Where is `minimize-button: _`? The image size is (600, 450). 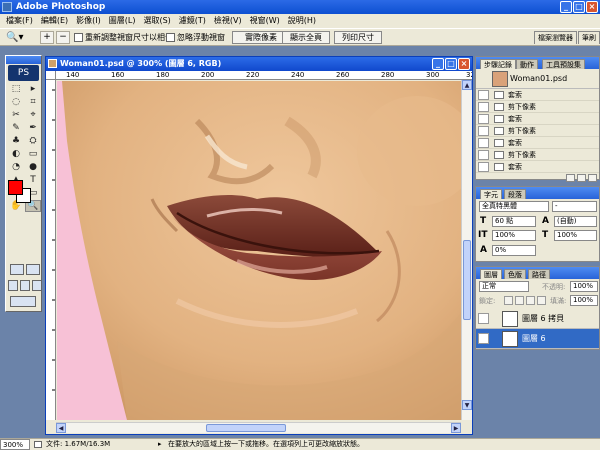 minimize-button: _ is located at coordinates (566, 7).